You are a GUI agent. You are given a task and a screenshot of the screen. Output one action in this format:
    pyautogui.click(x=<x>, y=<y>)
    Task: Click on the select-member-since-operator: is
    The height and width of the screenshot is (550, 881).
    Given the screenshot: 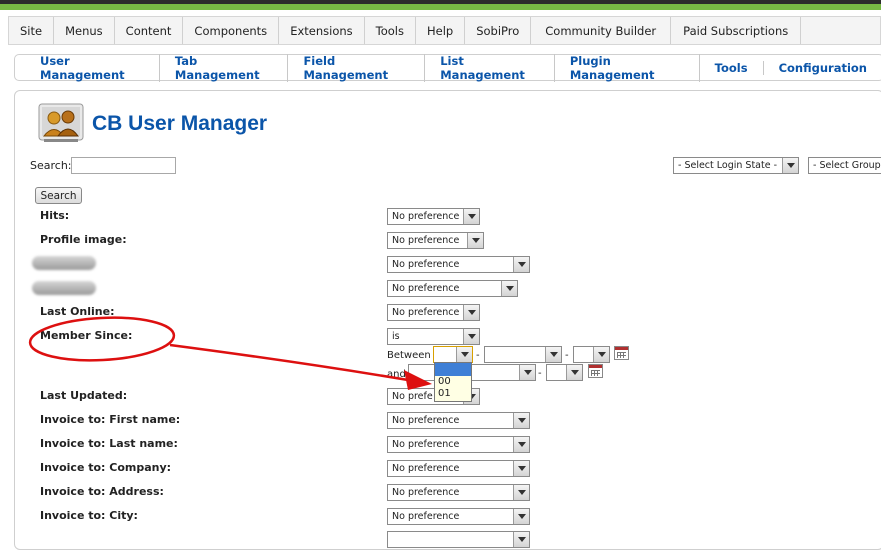 What is the action you would take?
    pyautogui.click(x=433, y=336)
    